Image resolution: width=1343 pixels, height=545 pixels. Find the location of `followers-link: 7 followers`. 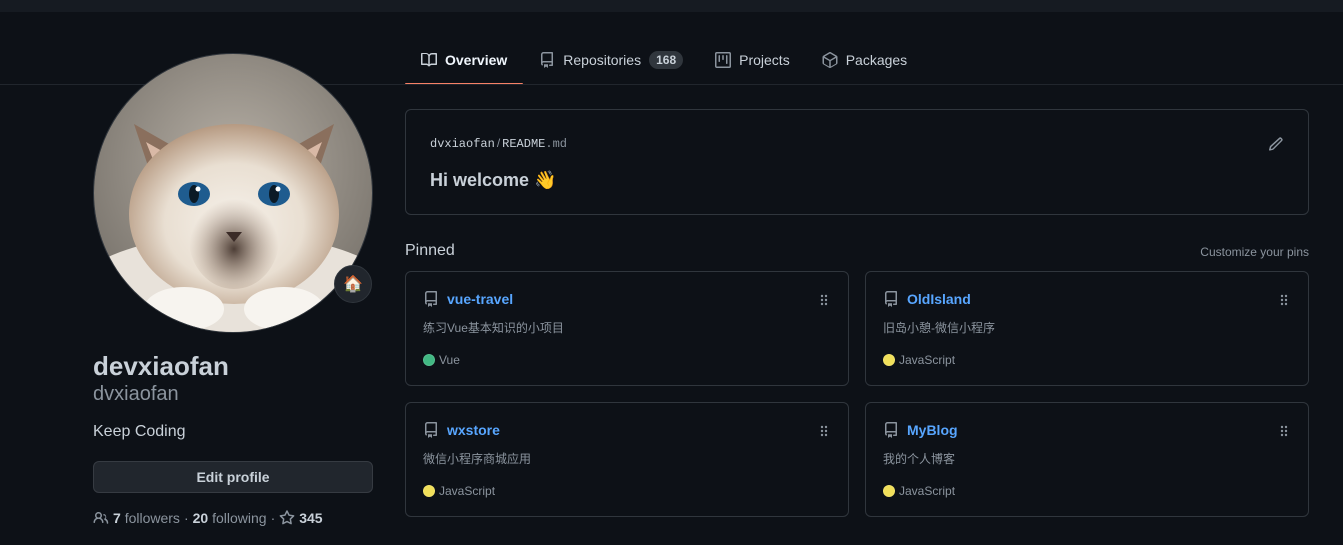

followers-link: 7 followers is located at coordinates (146, 518).